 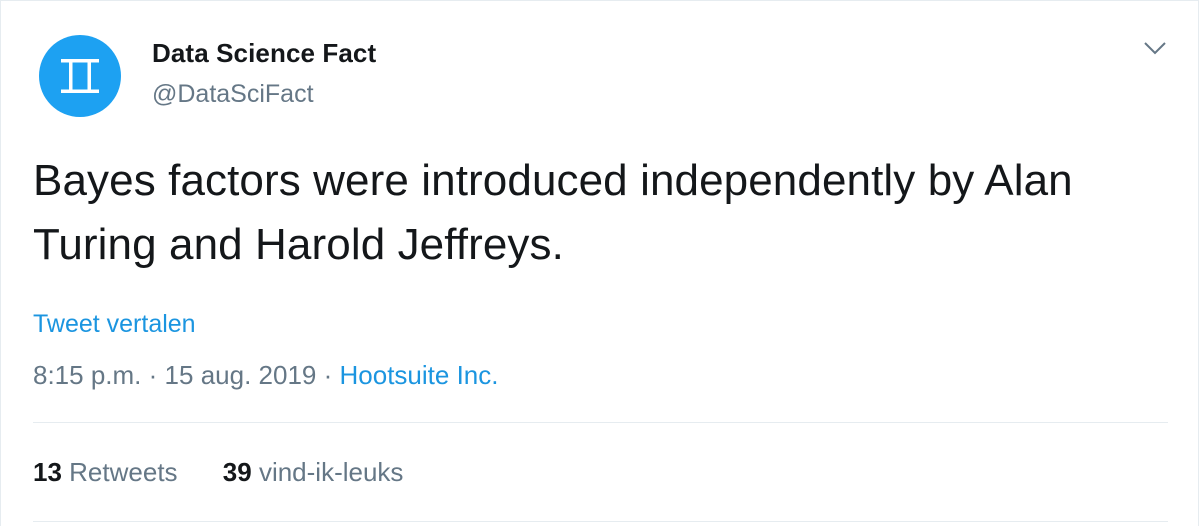 I want to click on likes-label: vind-ik-leuks, so click(x=331, y=472).